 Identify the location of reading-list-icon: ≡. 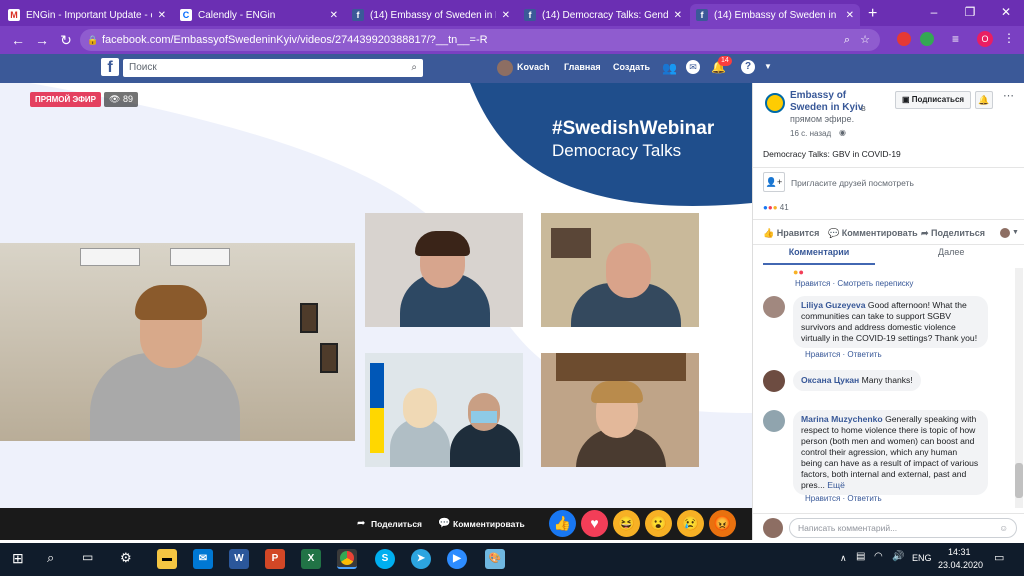
(955, 39).